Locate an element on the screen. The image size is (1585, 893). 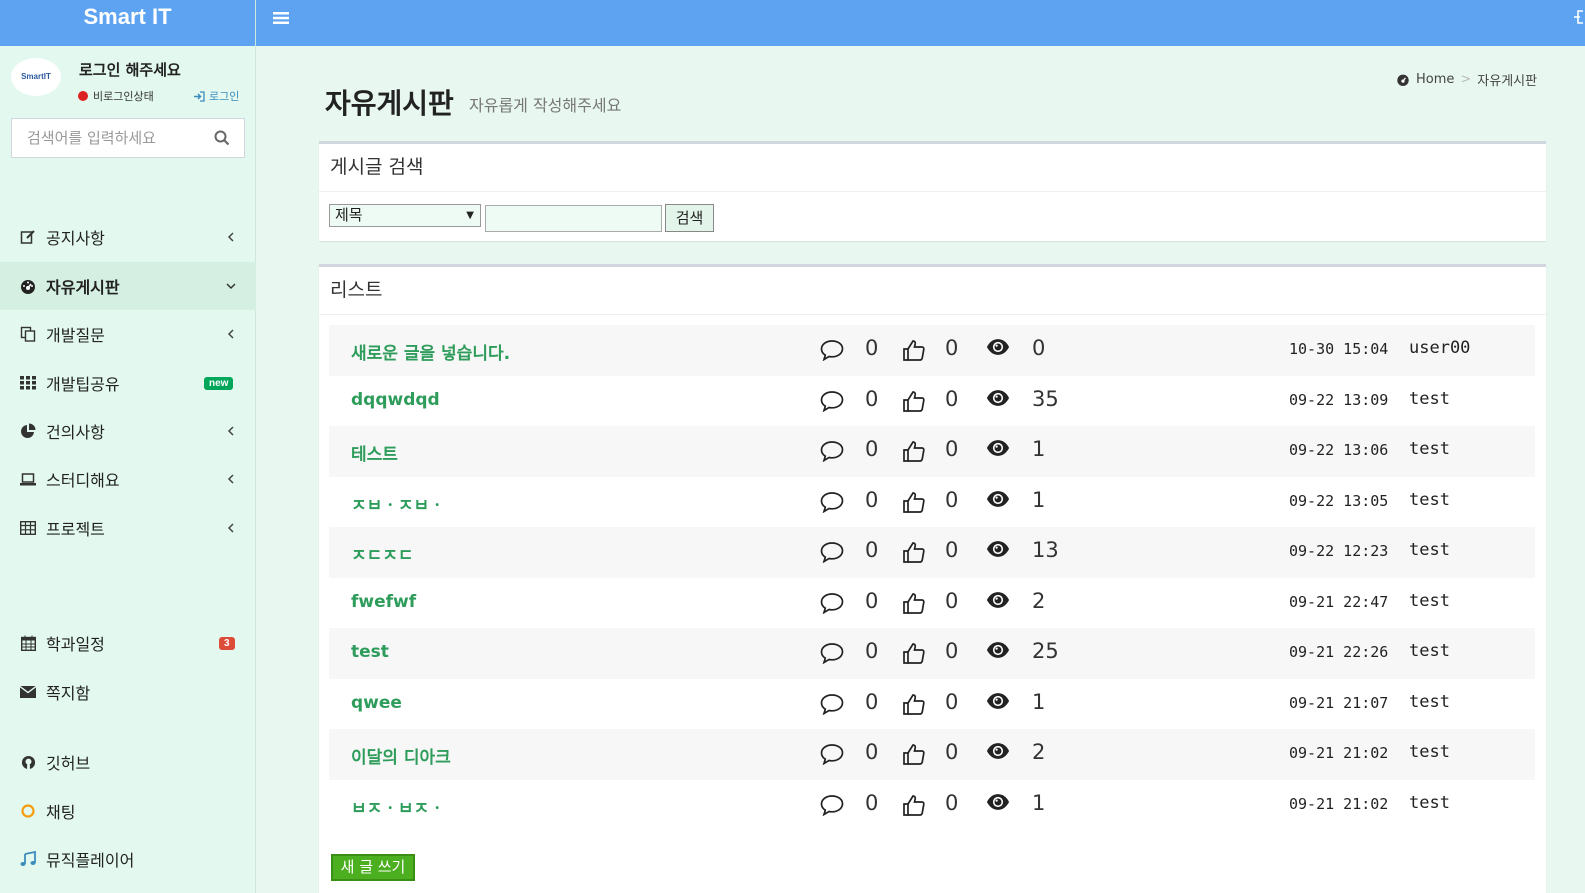
sidebar-item-music-player: 뮤직플레이어 is located at coordinates (128, 859).